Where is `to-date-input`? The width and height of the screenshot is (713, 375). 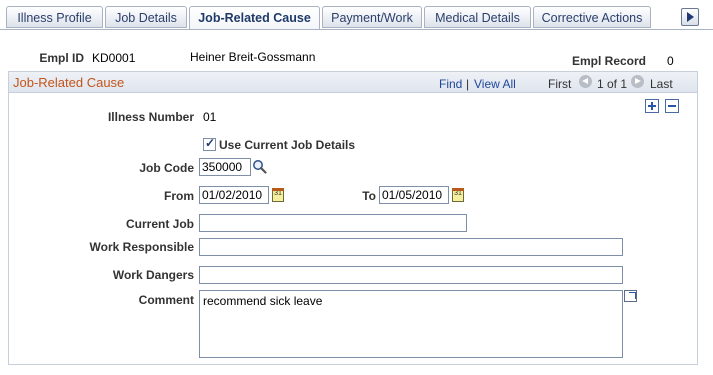
to-date-input is located at coordinates (414, 195).